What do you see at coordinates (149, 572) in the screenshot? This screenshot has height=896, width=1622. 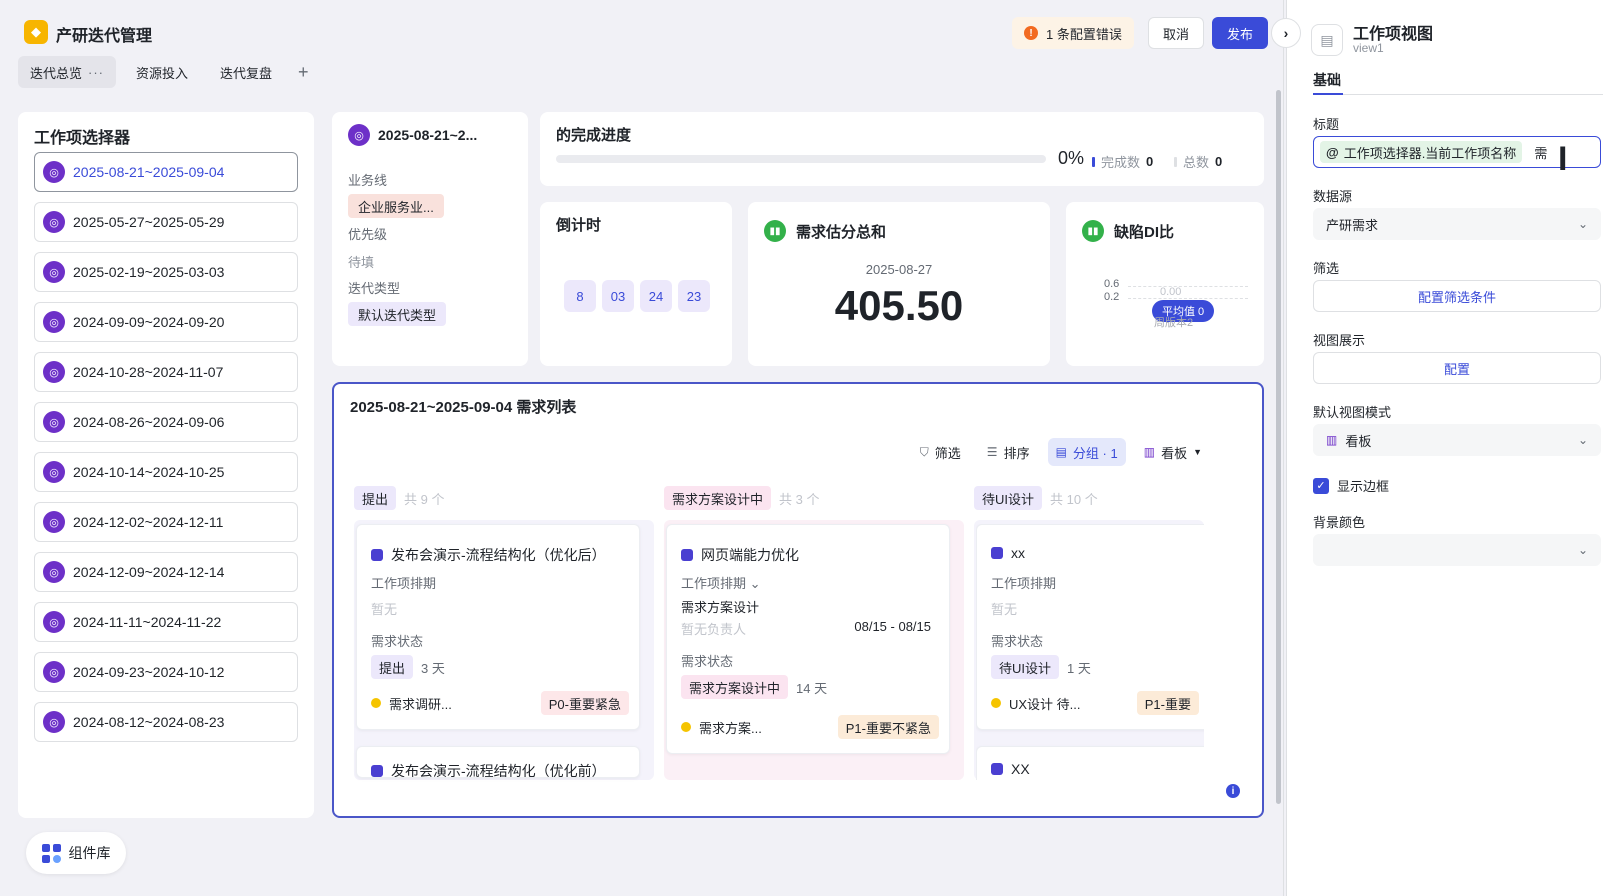 I see `selector-item-label: 2024-12-09~2024-12-14` at bounding box center [149, 572].